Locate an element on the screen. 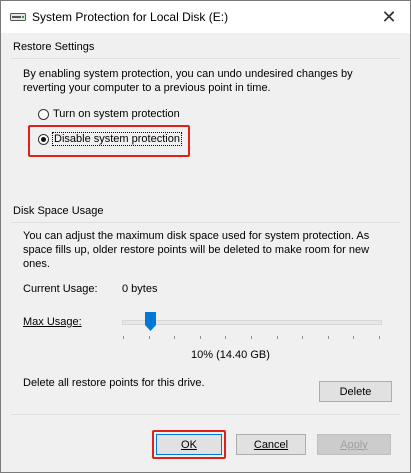  cancel-button-label: Cancel is located at coordinates (271, 444).